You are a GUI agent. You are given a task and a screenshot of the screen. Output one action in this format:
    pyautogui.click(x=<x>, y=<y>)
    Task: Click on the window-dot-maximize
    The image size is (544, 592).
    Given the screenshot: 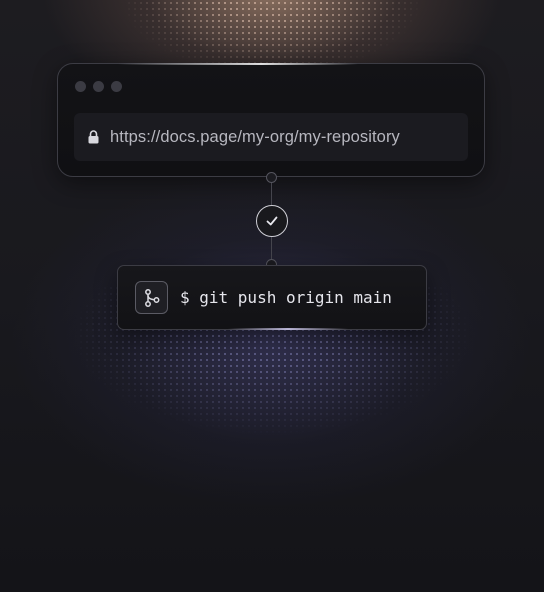 What is the action you would take?
    pyautogui.click(x=116, y=86)
    